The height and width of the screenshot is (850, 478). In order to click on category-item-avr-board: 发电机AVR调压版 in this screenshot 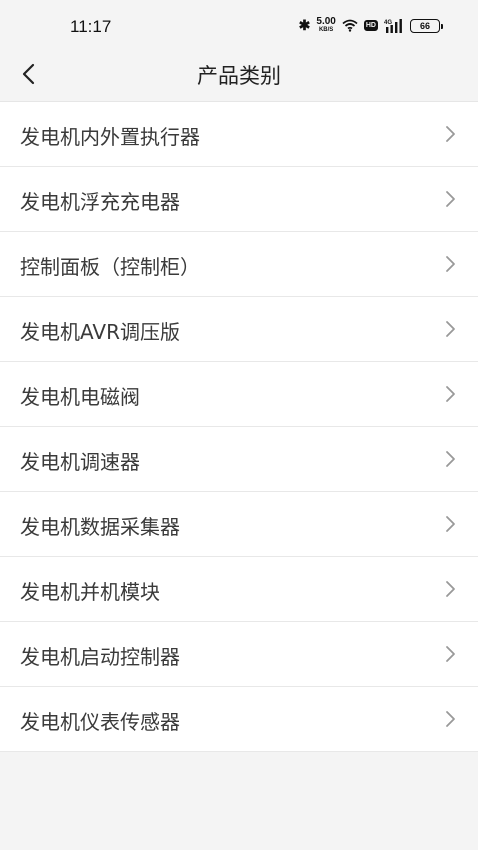, I will do `click(239, 329)`.